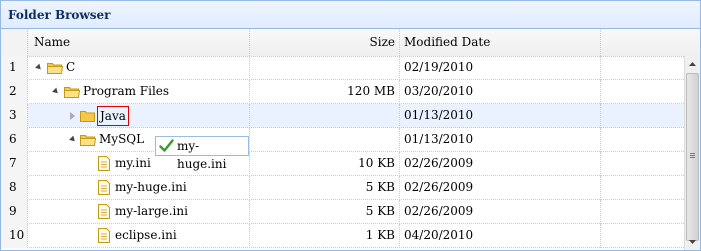 The image size is (701, 251). What do you see at coordinates (692, 64) in the screenshot?
I see `scroll-up-arrow-icon` at bounding box center [692, 64].